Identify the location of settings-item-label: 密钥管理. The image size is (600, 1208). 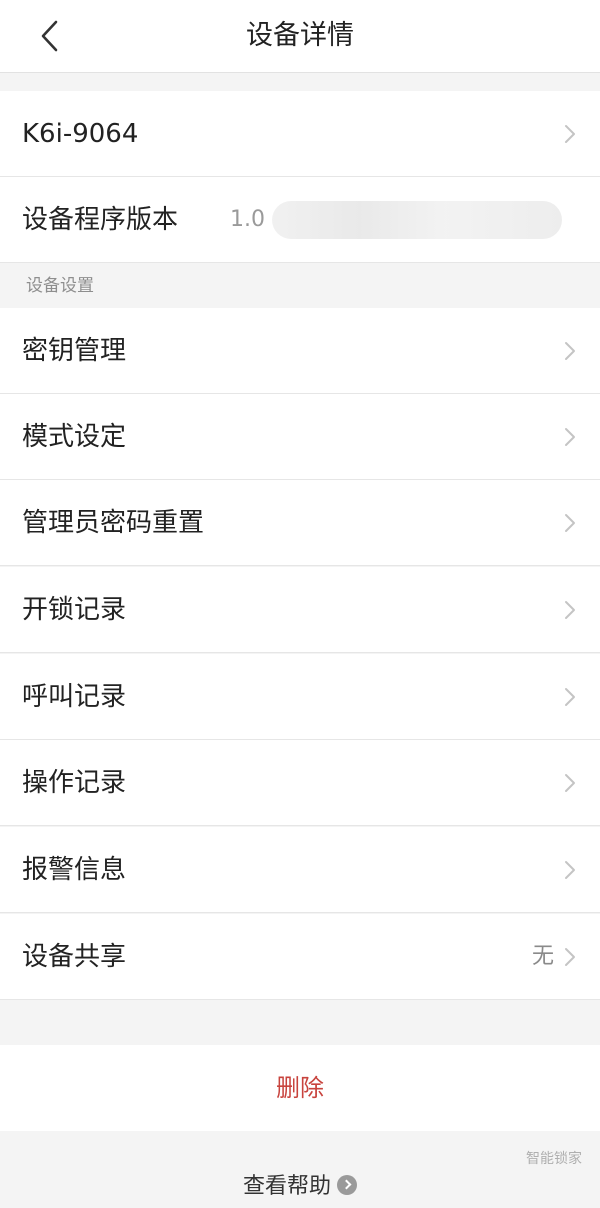
(74, 351).